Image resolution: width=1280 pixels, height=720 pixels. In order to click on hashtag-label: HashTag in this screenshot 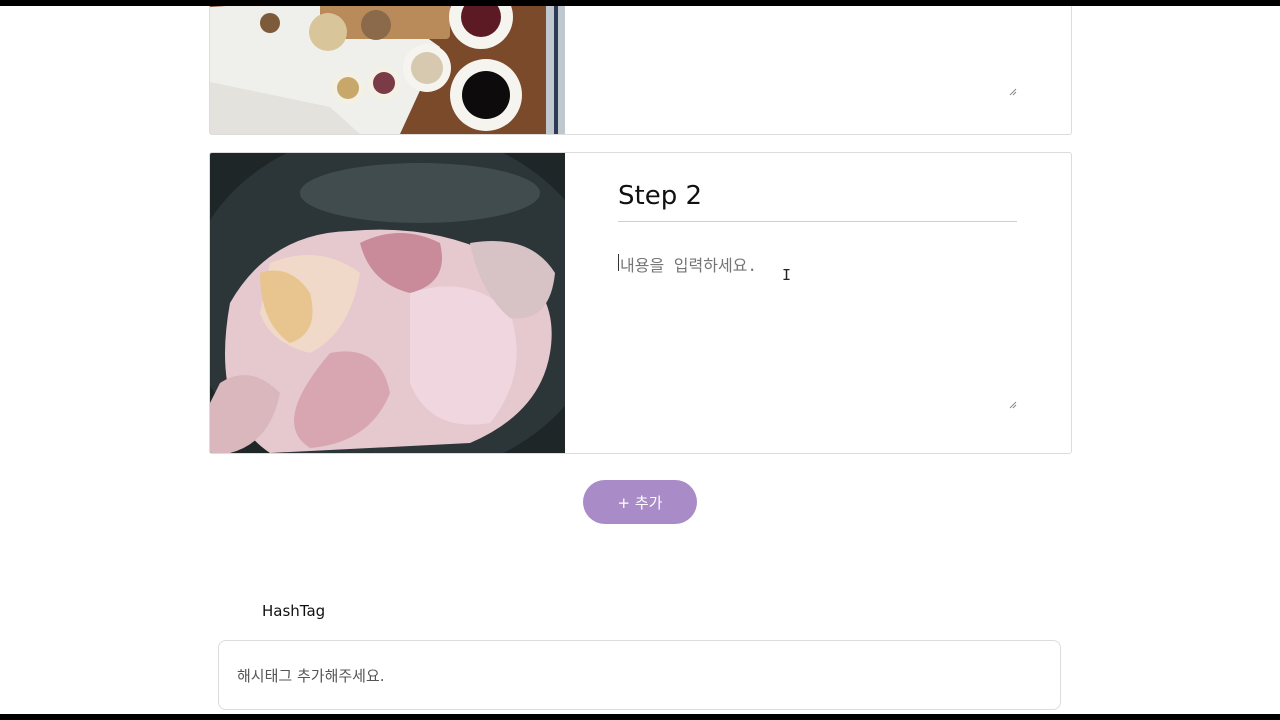, I will do `click(294, 611)`.